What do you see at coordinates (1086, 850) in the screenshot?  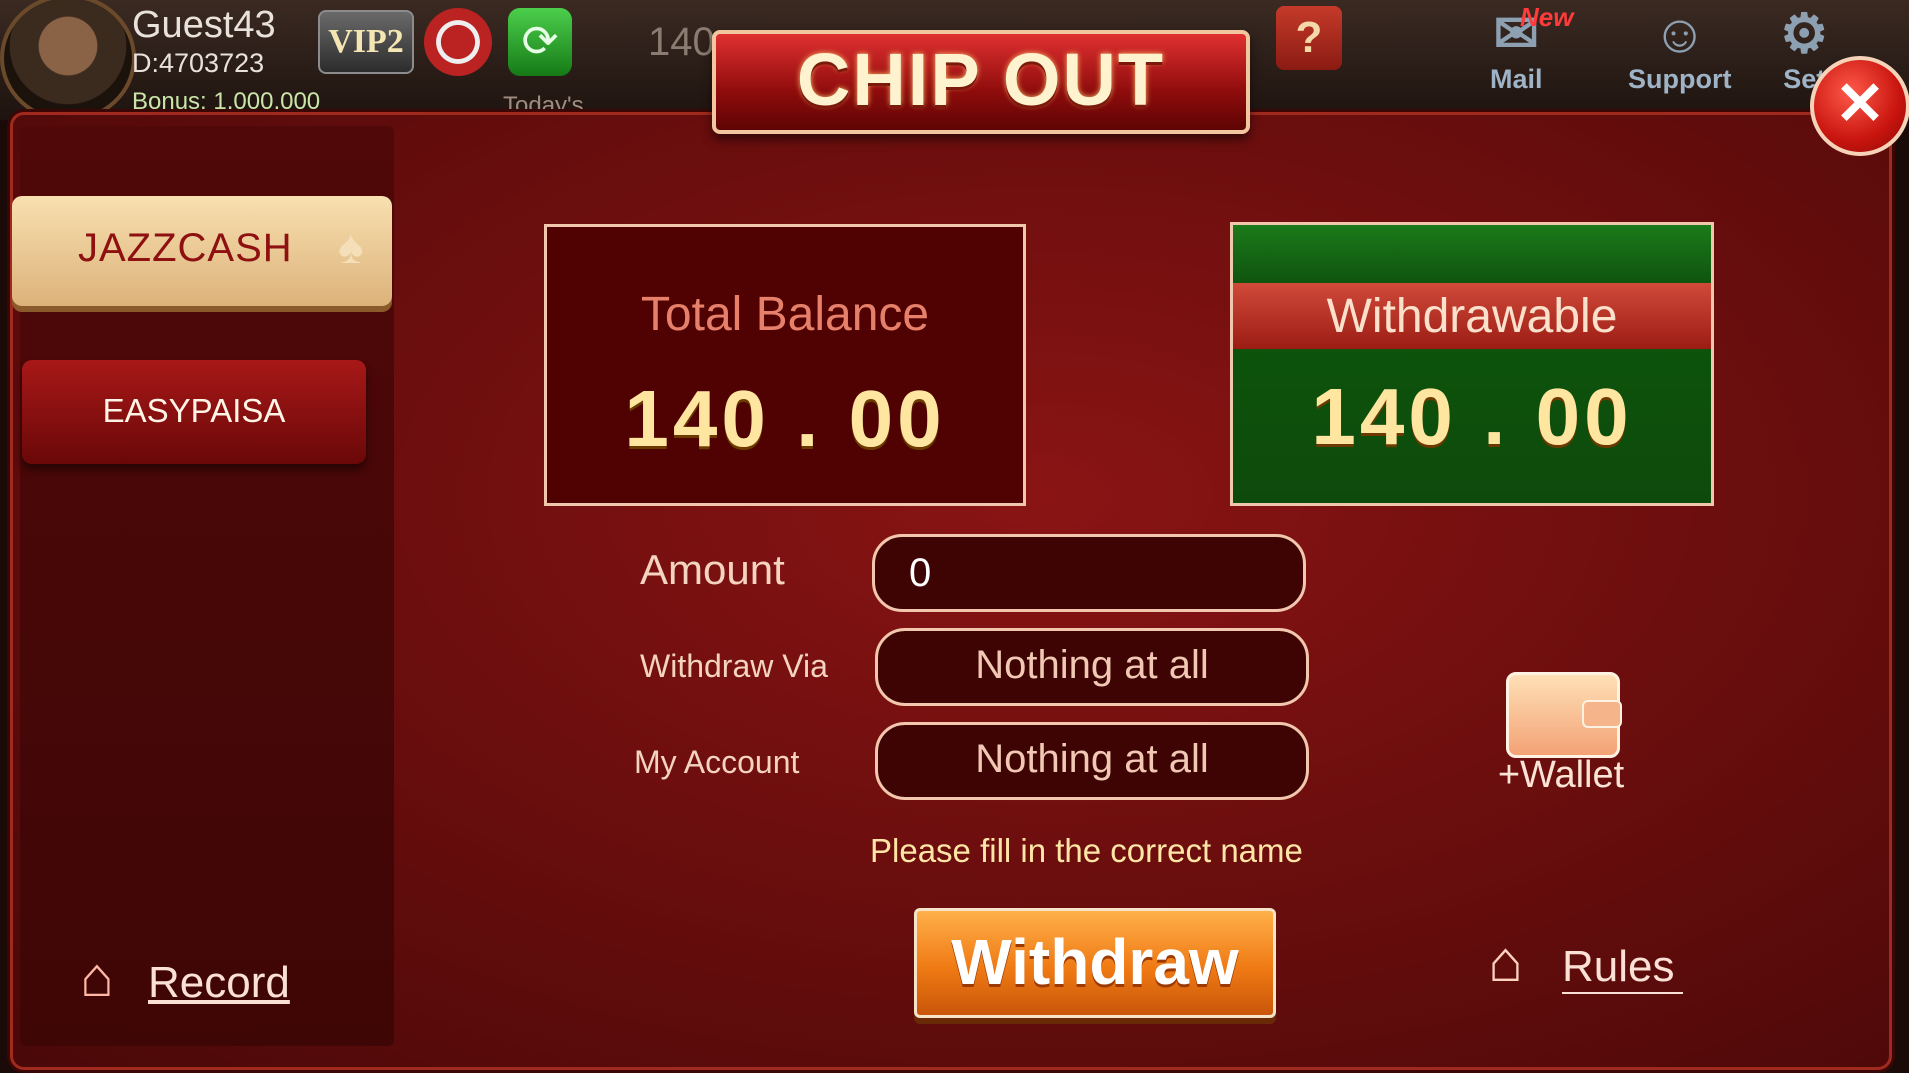 I see `name-hint: Please fill in the correct name` at bounding box center [1086, 850].